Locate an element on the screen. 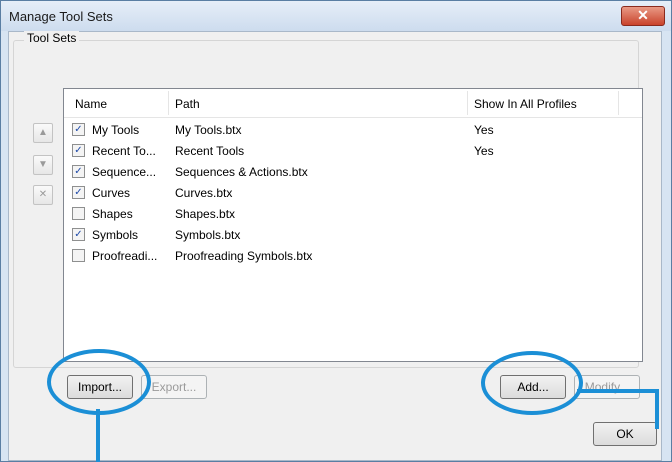  groupbox-label: Tool Sets is located at coordinates (52, 38).